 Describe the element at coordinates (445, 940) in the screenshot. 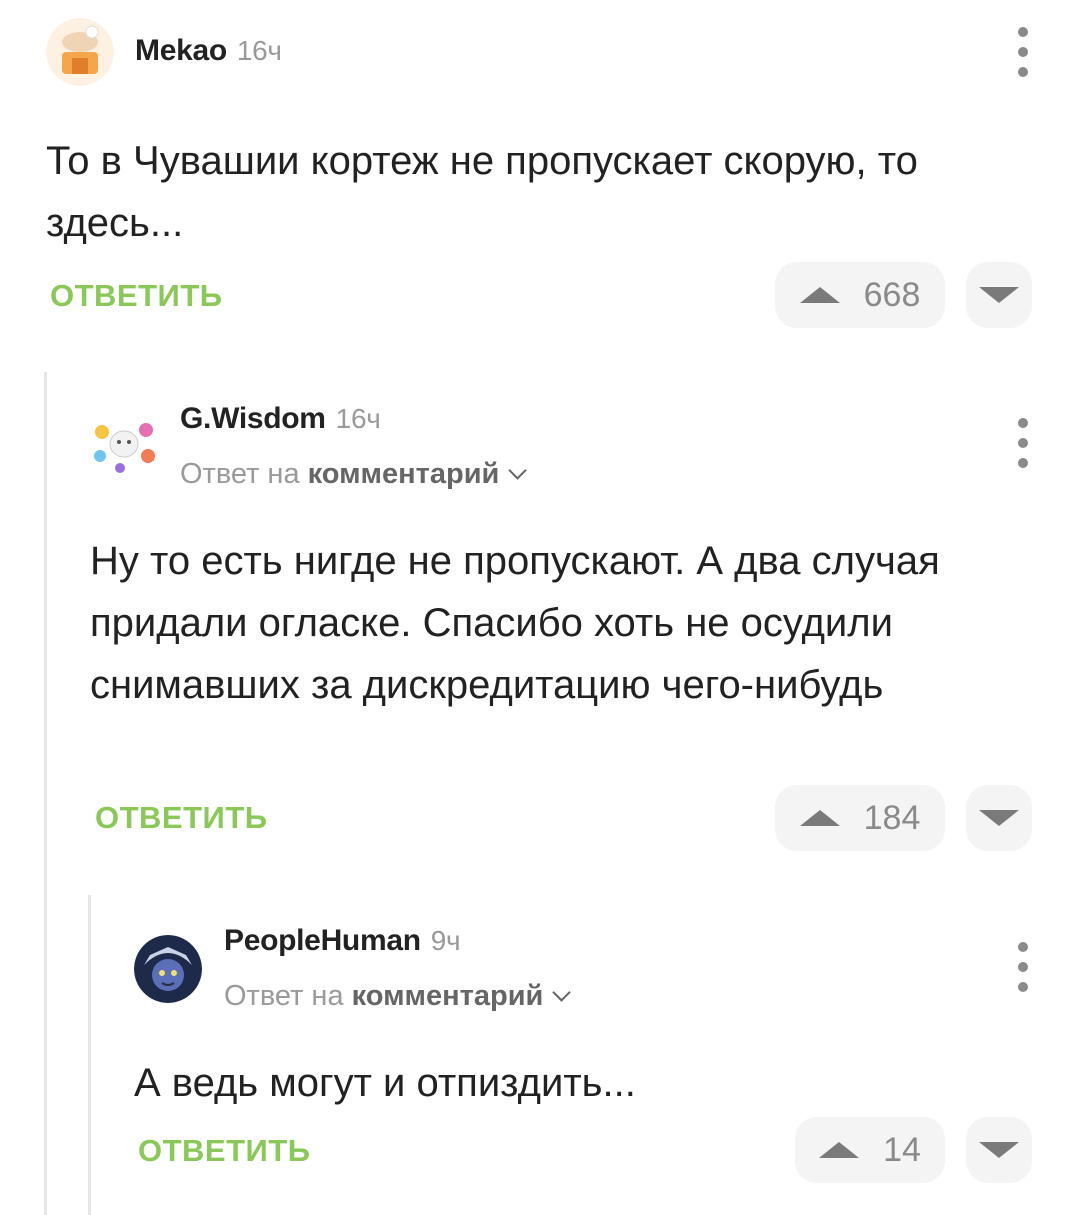

I see `comment-time: 9ч` at that location.